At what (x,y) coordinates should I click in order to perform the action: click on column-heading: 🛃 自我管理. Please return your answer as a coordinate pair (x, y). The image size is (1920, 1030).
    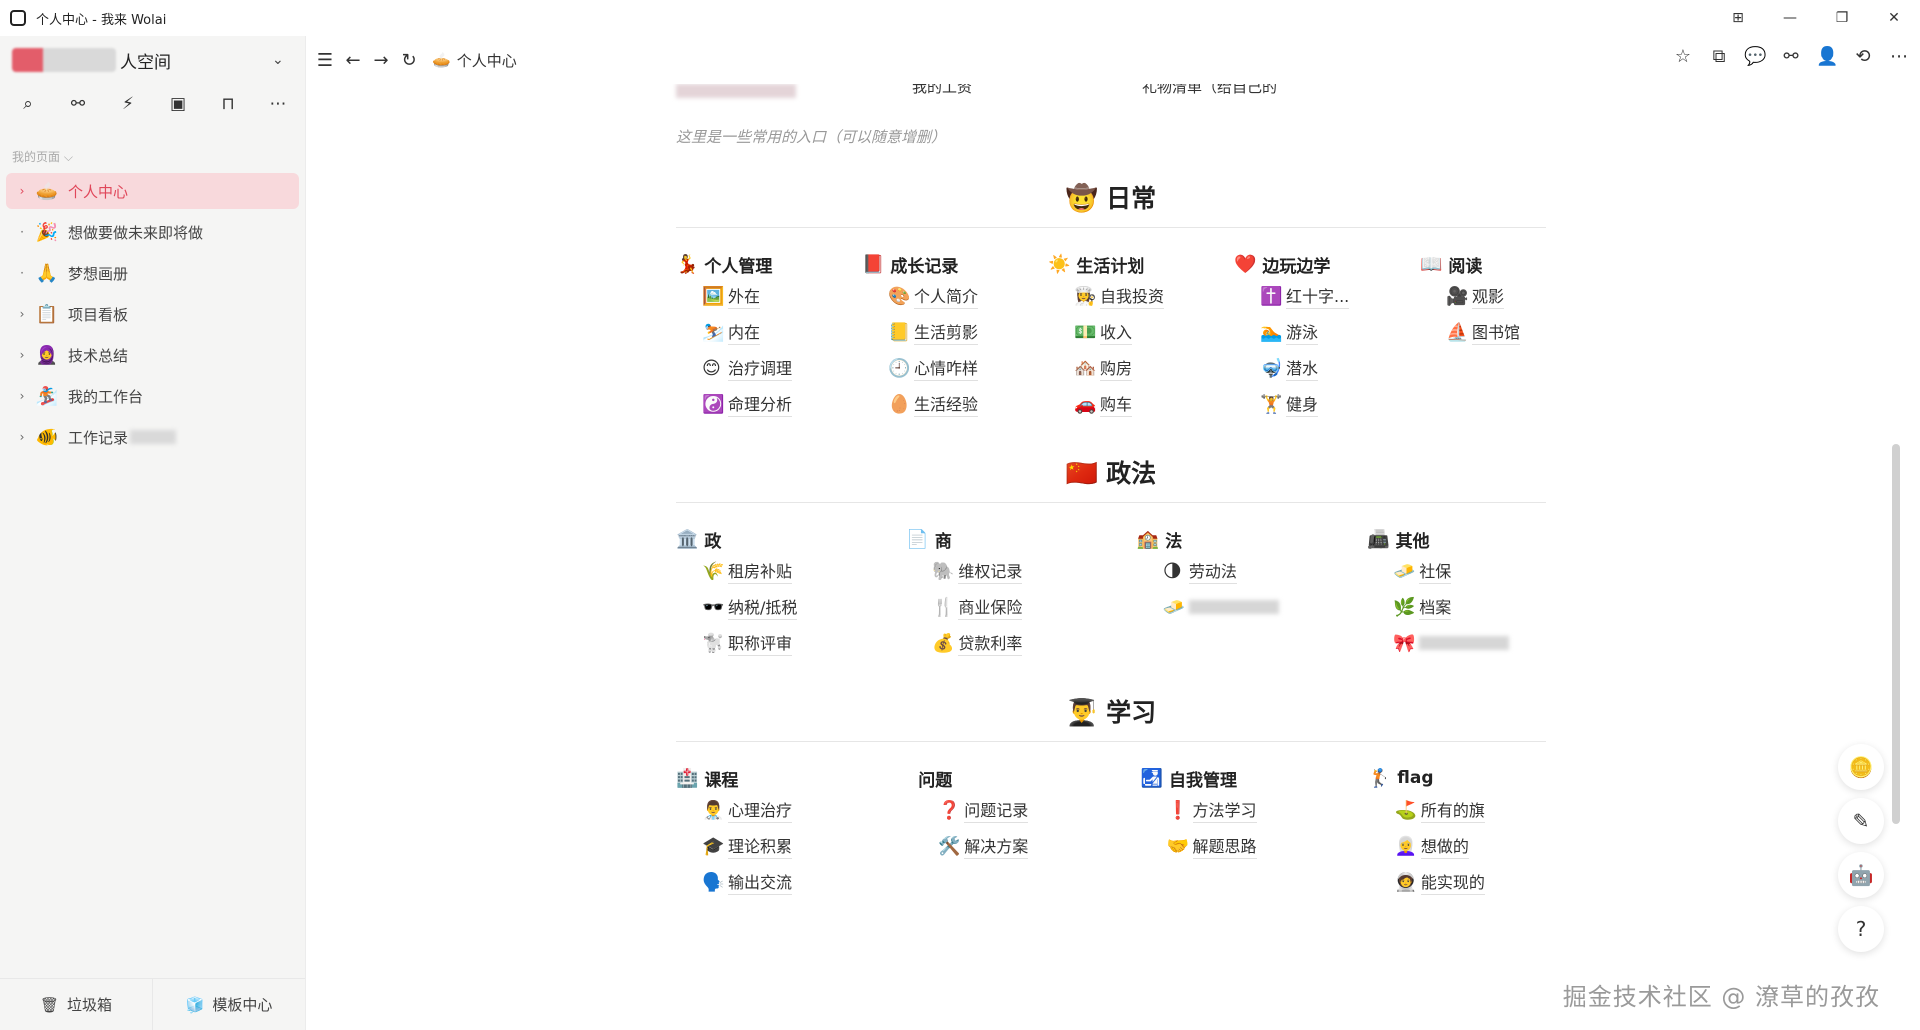
    Looking at the image, I should click on (1255, 778).